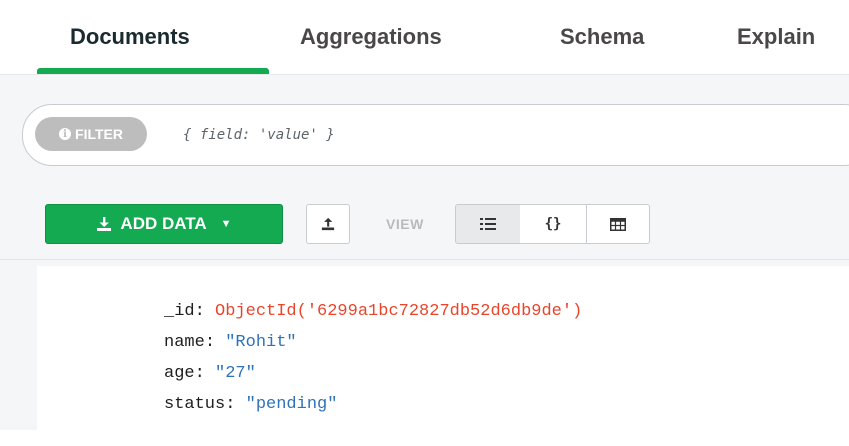  I want to click on filter-bar: i FILTER, so click(435, 135).